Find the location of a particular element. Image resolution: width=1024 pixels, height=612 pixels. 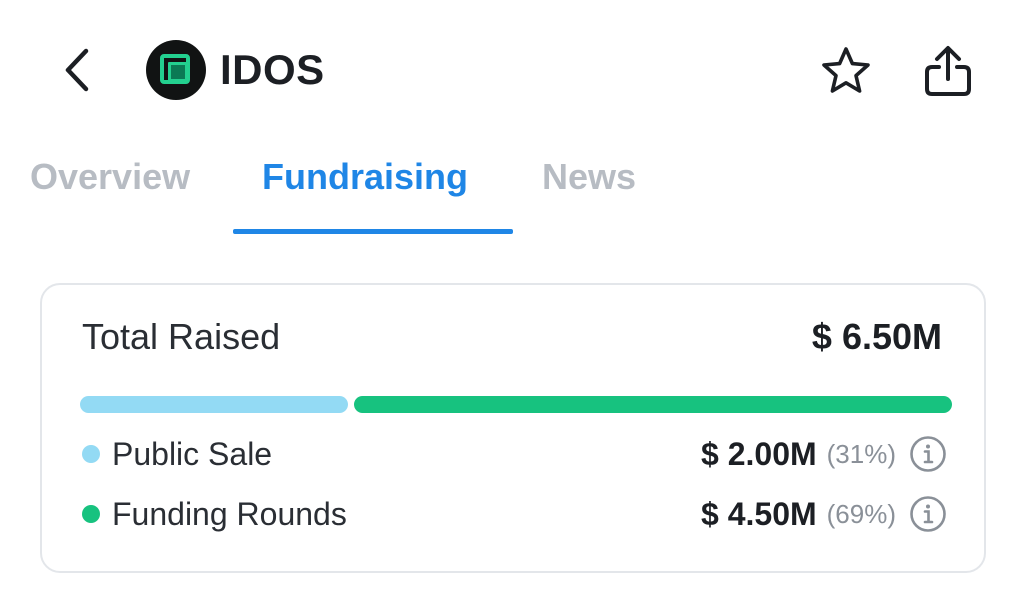

star-icon is located at coordinates (846, 70).